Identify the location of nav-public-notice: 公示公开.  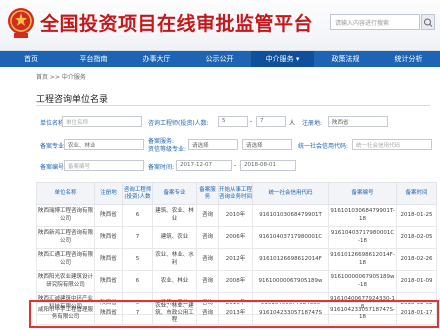
(219, 59).